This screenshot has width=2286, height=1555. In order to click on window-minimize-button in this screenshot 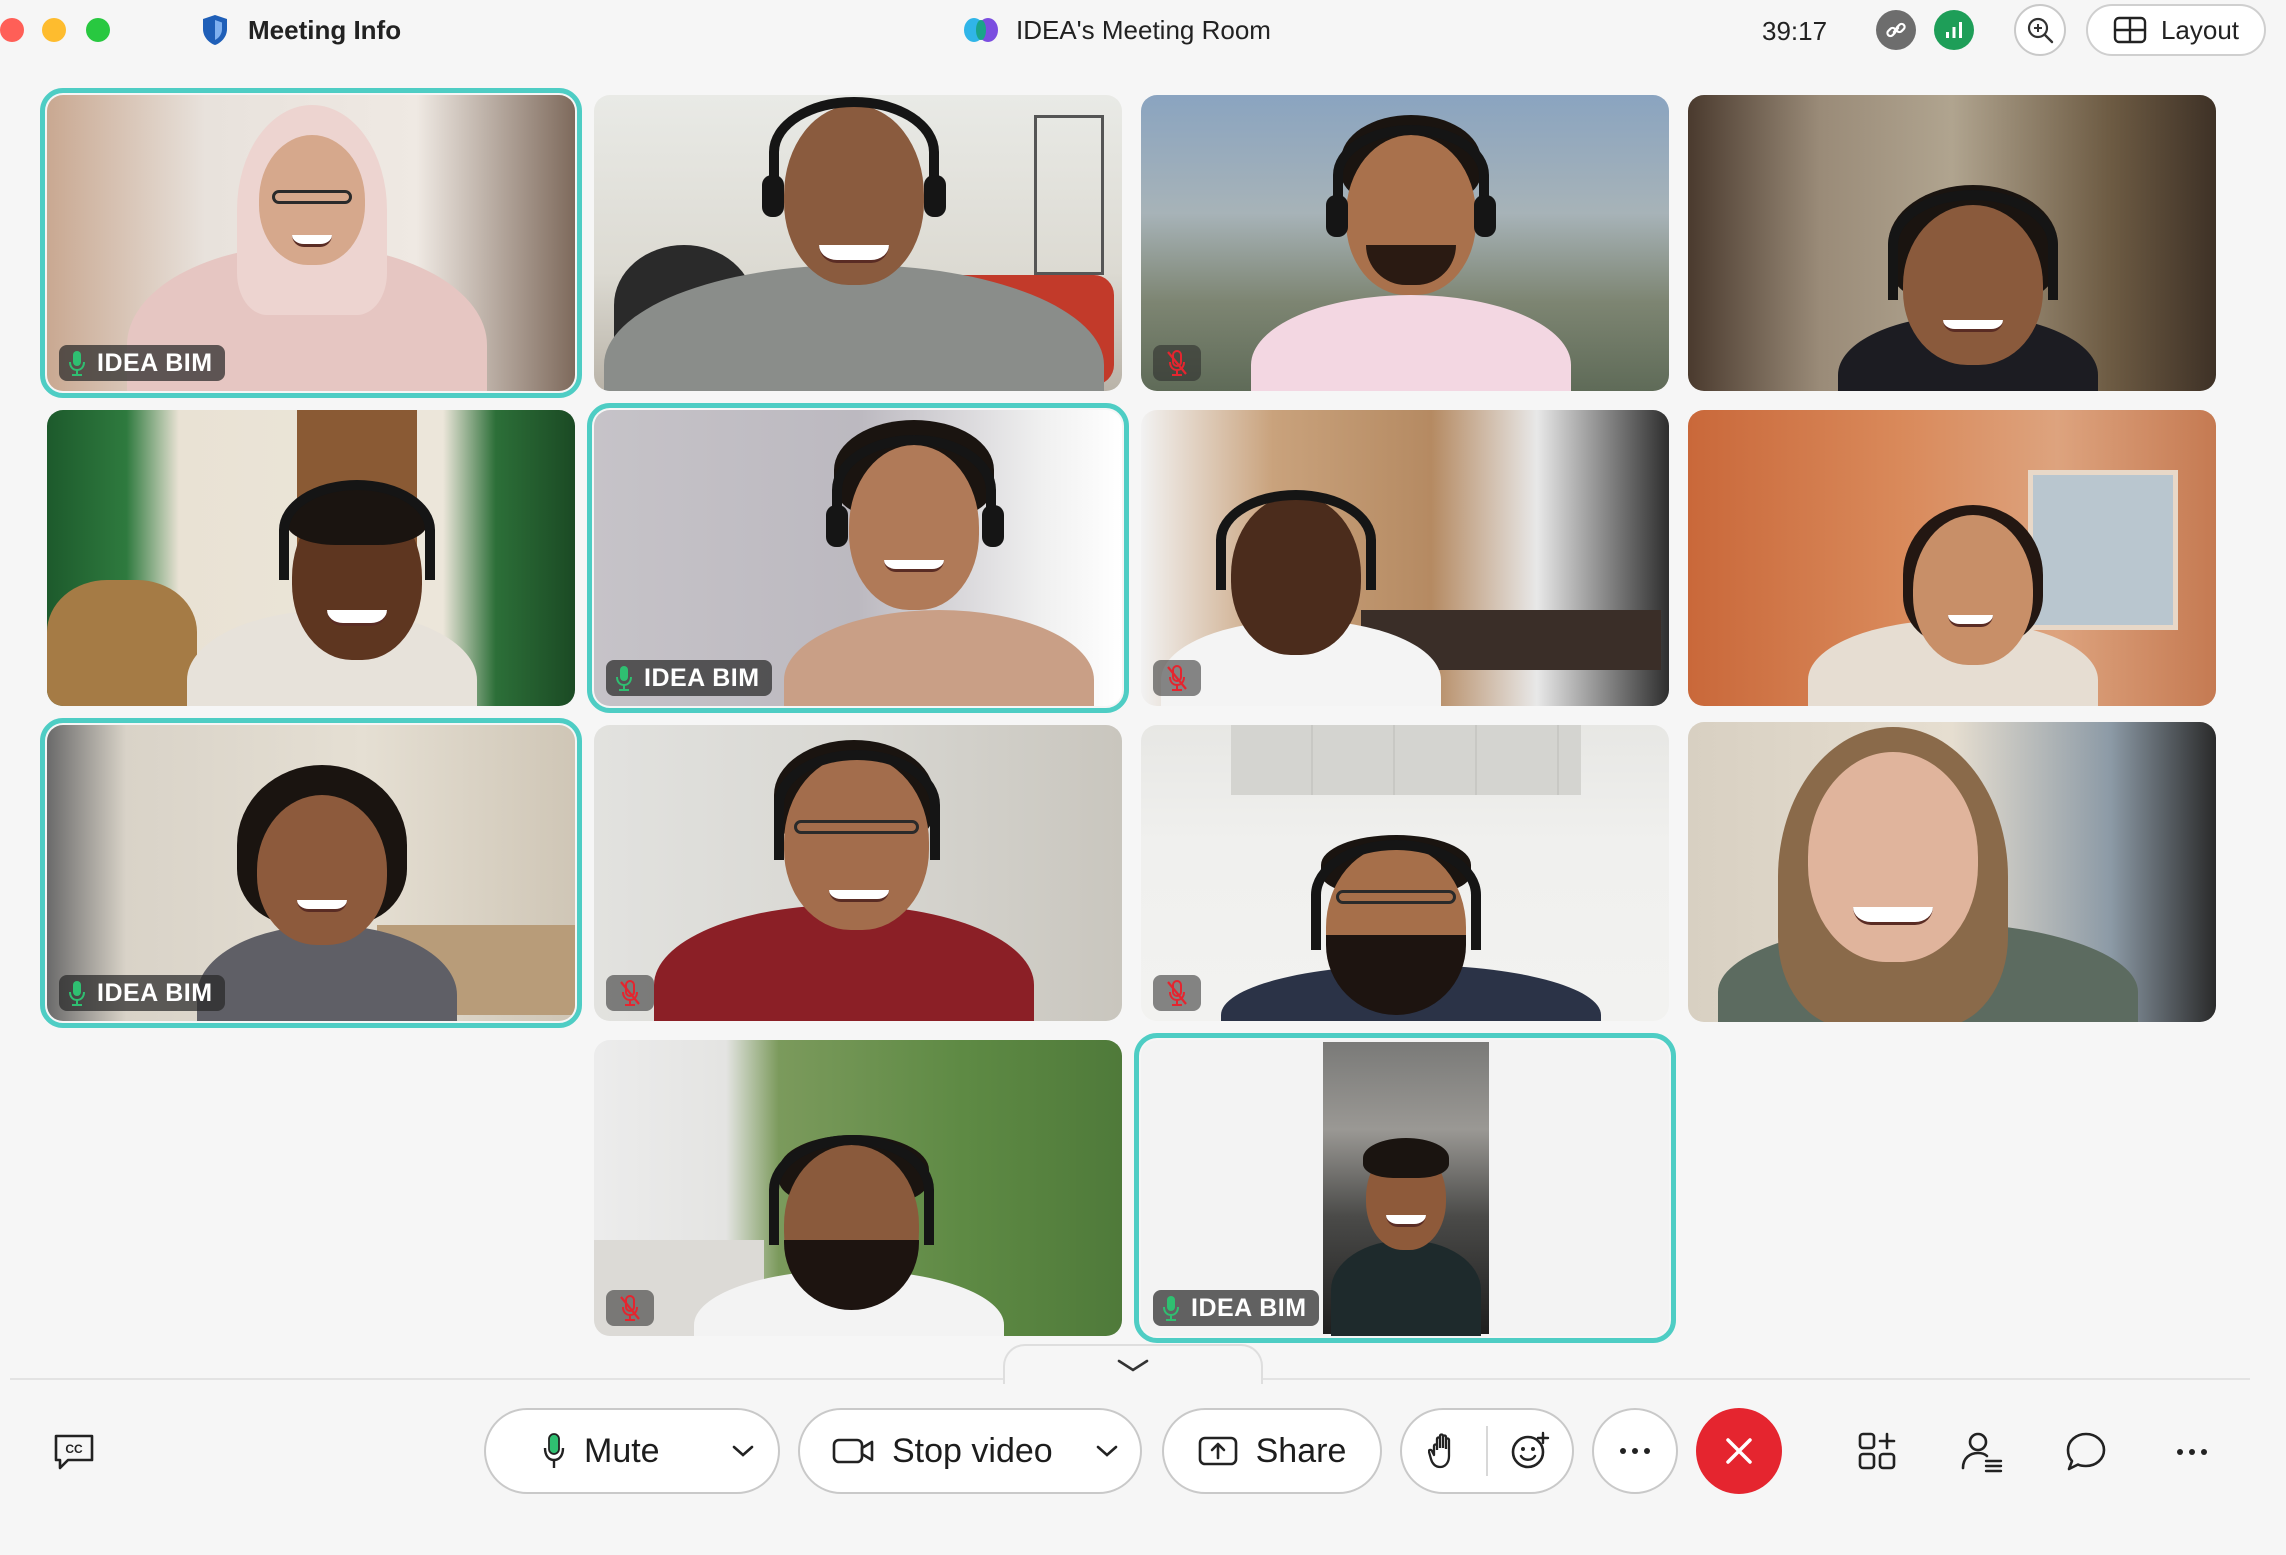, I will do `click(54, 30)`.